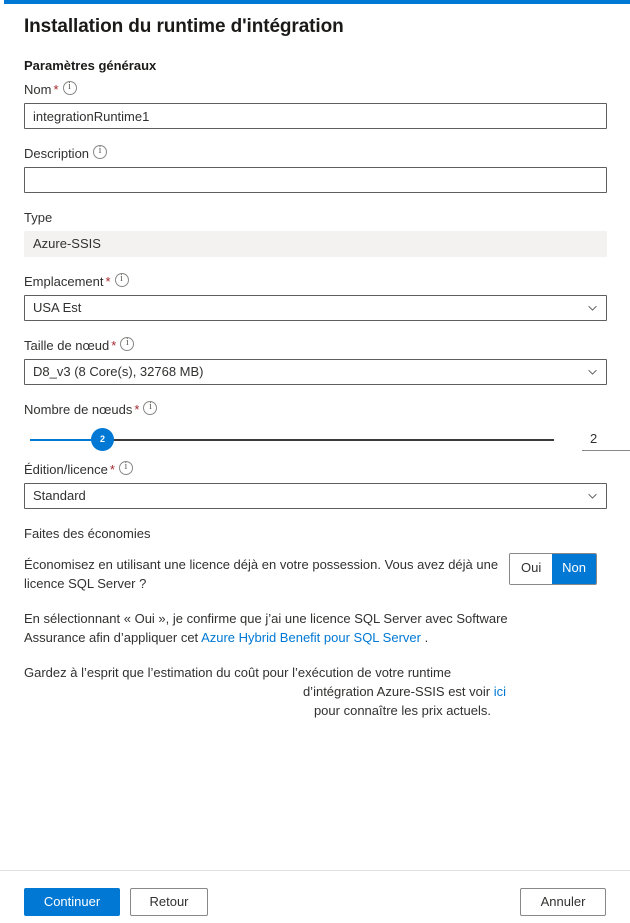  Describe the element at coordinates (118, 371) in the screenshot. I see `node-size-selected-value: D8_v3 (8 Core(s), 32768 MB)` at that location.